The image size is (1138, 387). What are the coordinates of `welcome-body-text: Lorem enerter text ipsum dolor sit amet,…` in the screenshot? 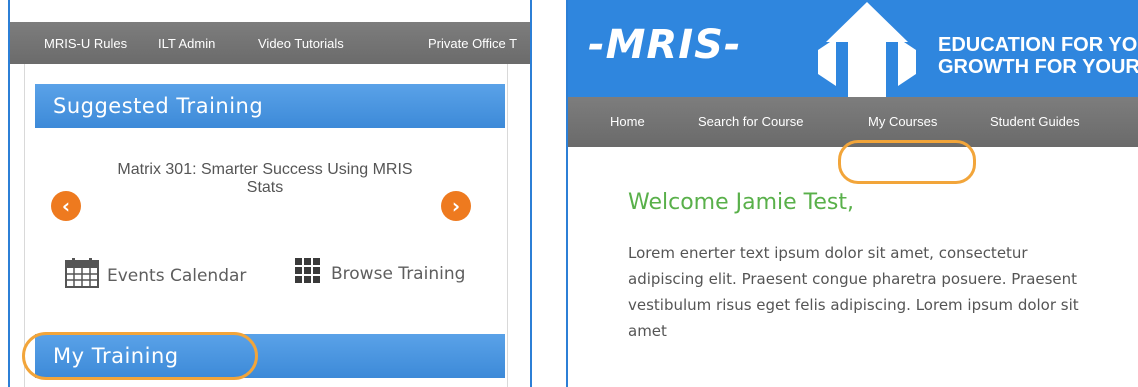 It's located at (853, 292).